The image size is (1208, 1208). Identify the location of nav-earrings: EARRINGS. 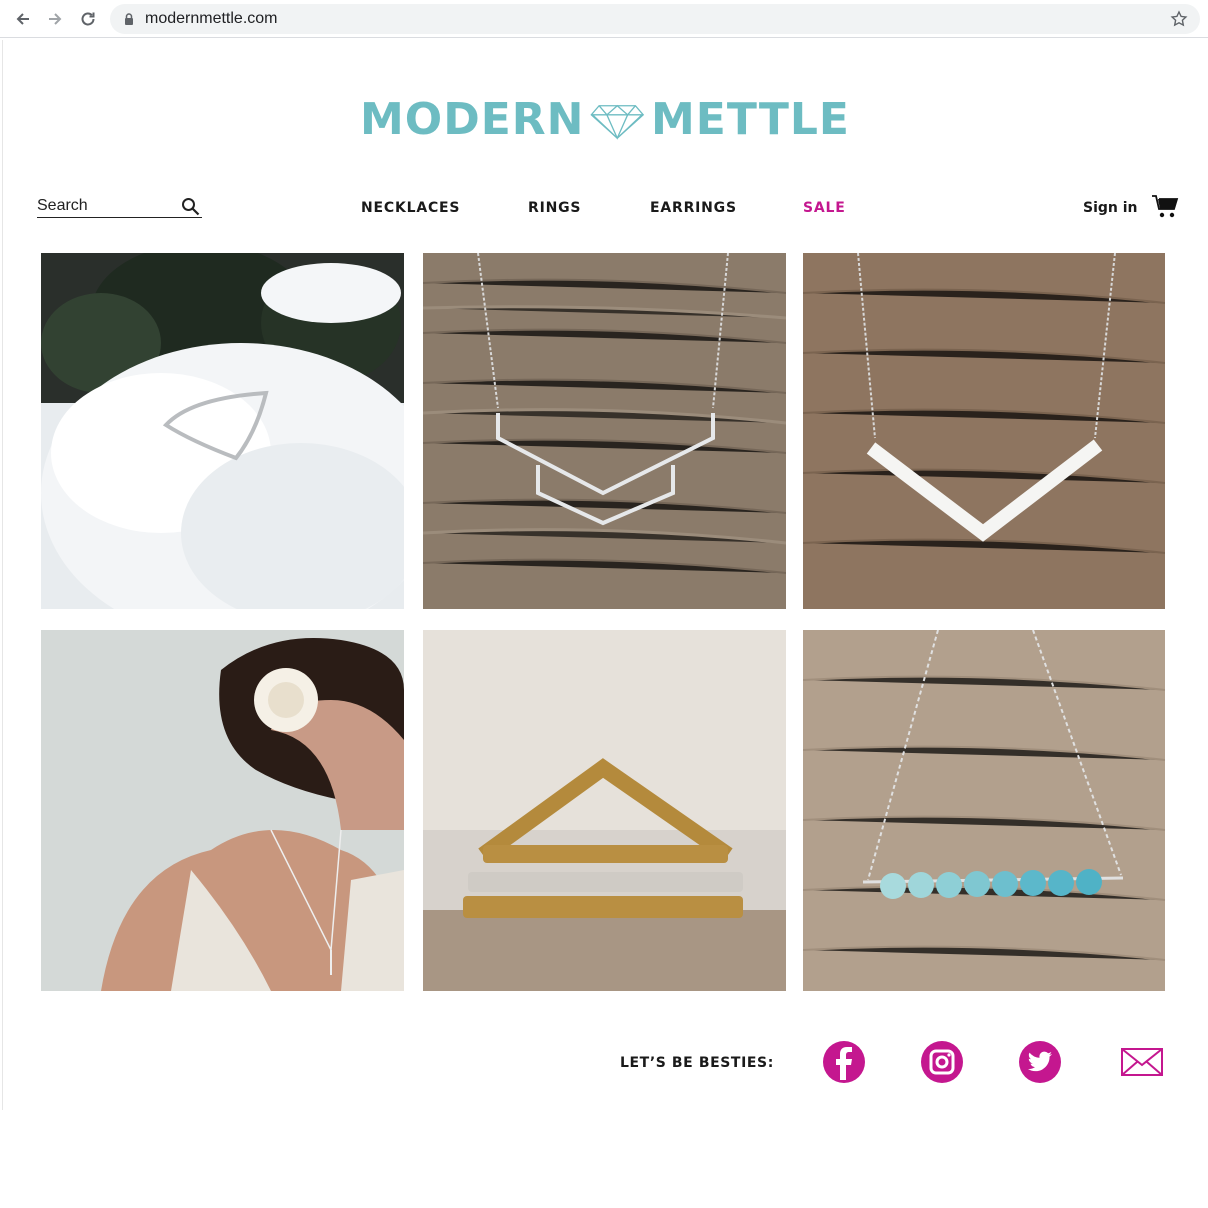
(693, 208).